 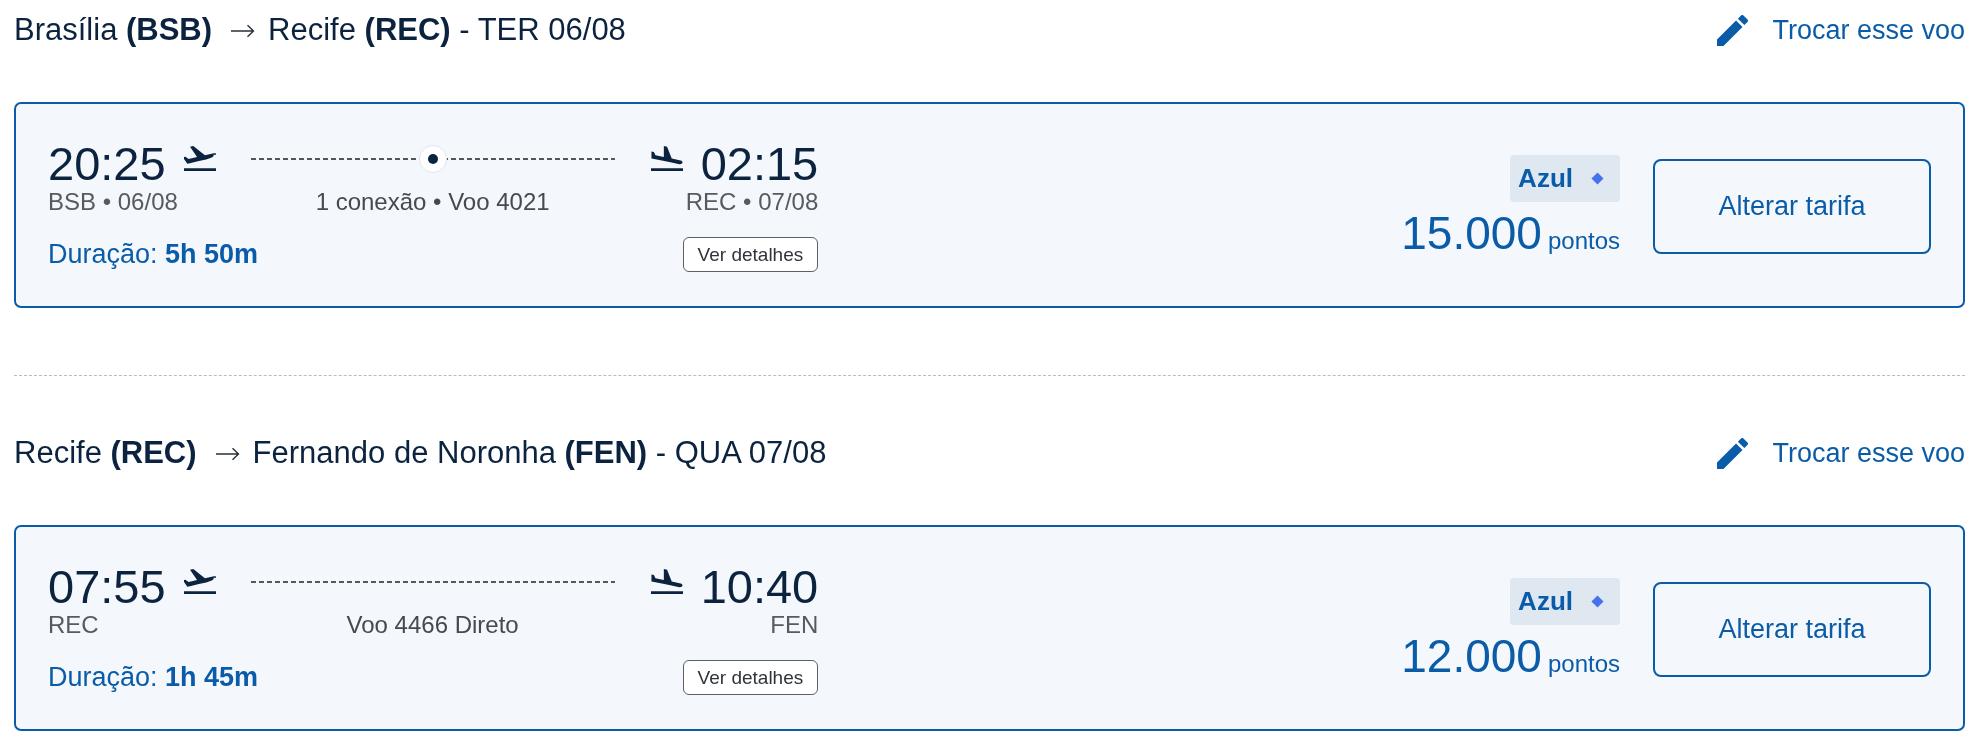 What do you see at coordinates (432, 158) in the screenshot?
I see `stop-dot-icon` at bounding box center [432, 158].